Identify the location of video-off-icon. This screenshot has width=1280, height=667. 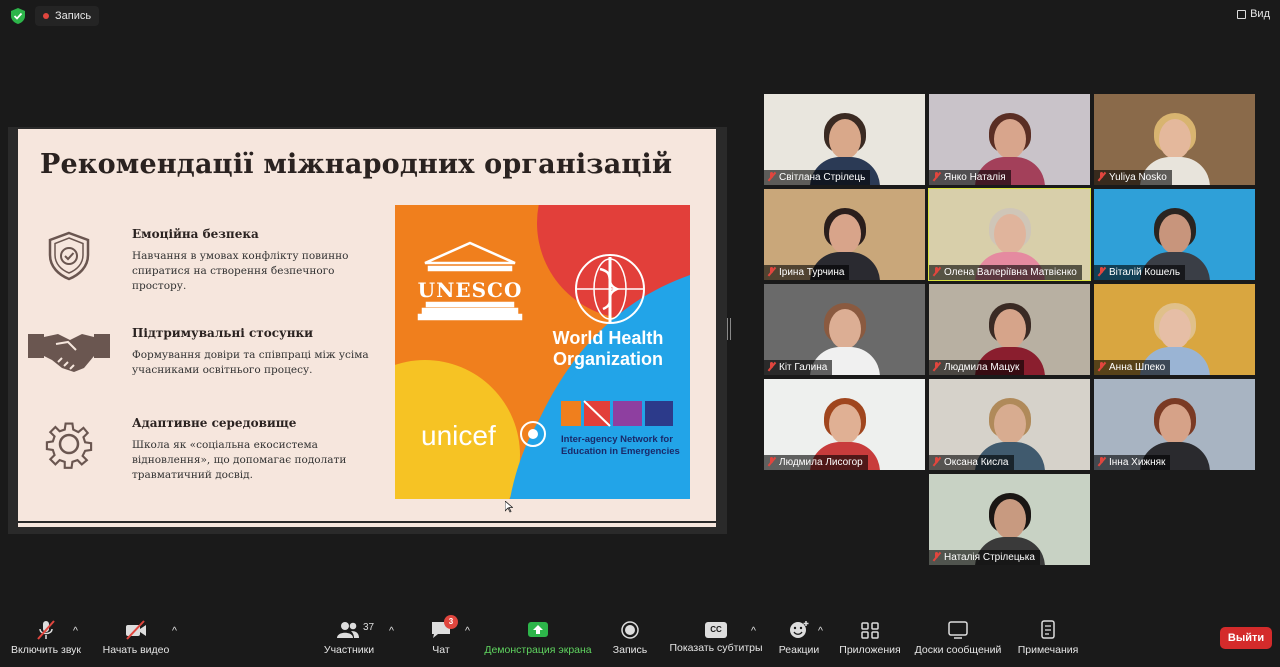
(136, 630).